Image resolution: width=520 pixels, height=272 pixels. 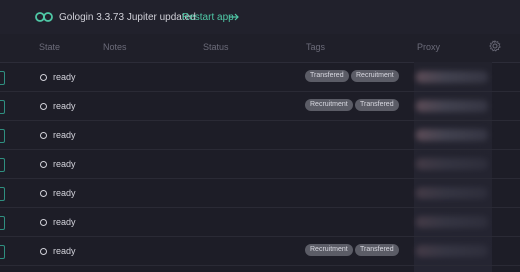 I want to click on gear-icon, so click(x=495, y=46).